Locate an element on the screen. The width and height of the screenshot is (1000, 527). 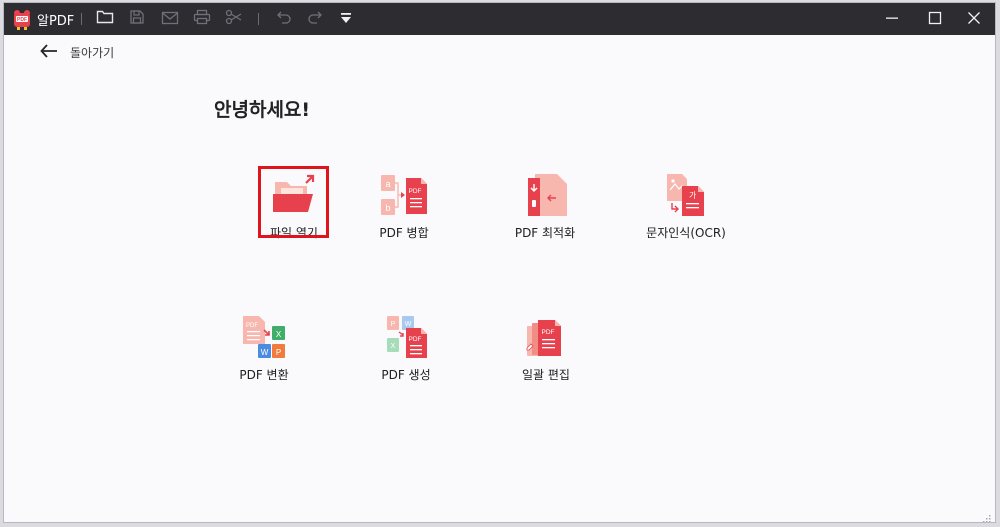
back-label: 돌아가기 is located at coordinates (92, 52).